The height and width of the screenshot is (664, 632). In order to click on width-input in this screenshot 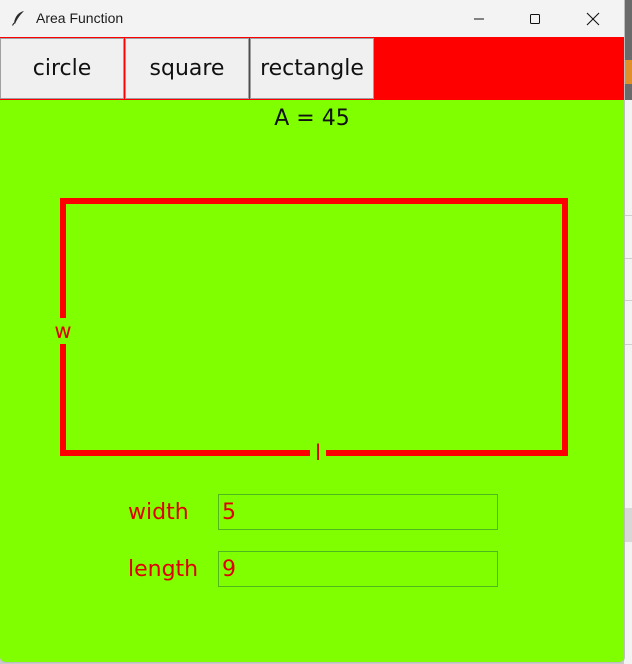, I will do `click(358, 512)`.